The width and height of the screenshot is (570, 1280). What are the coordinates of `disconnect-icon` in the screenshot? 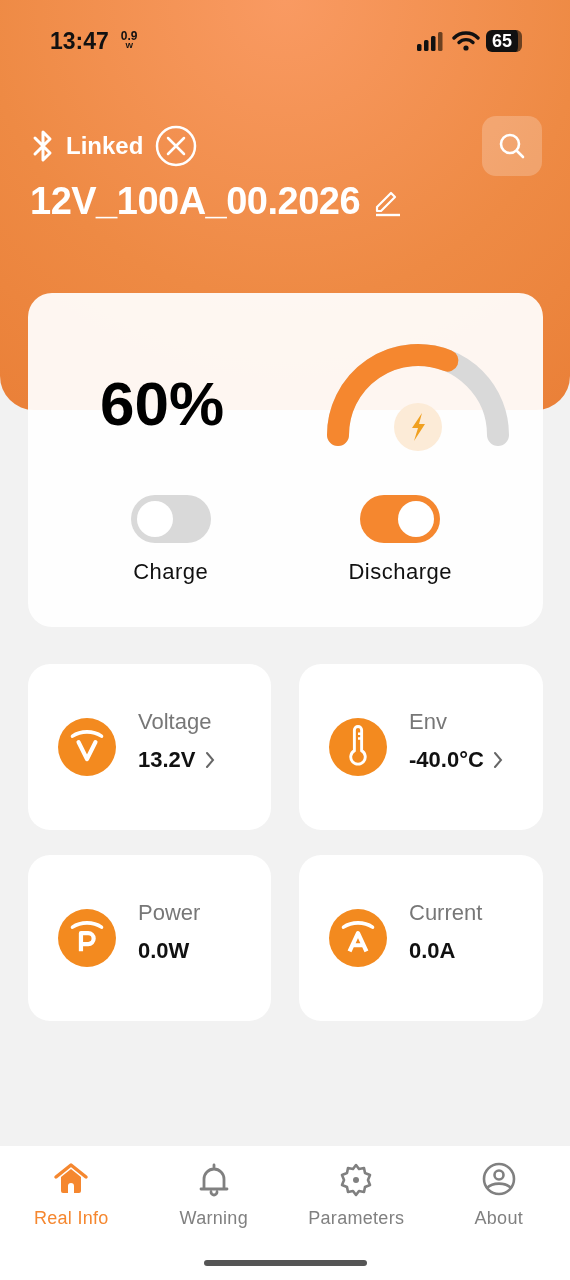 It's located at (176, 146).